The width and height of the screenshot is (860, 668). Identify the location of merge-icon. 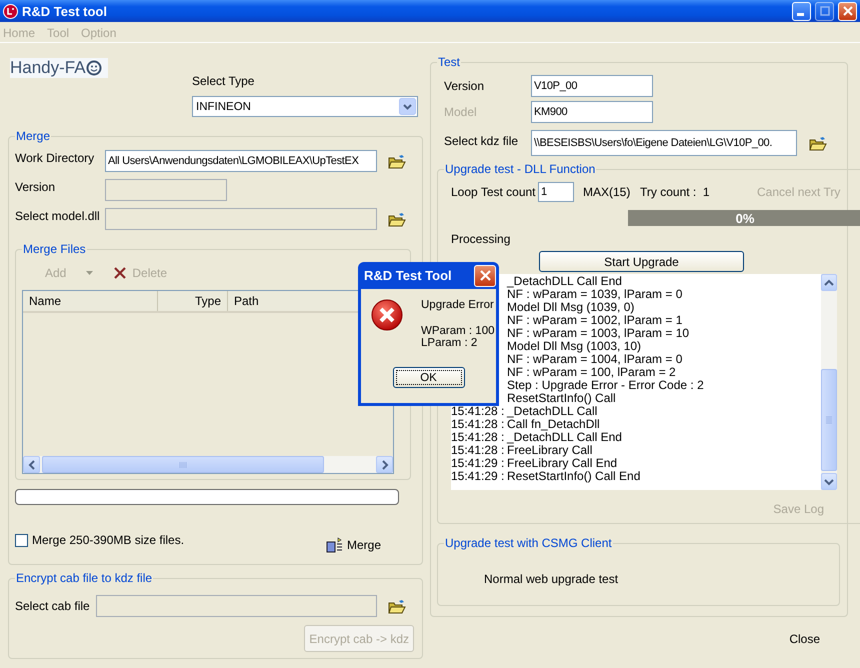
(334, 545).